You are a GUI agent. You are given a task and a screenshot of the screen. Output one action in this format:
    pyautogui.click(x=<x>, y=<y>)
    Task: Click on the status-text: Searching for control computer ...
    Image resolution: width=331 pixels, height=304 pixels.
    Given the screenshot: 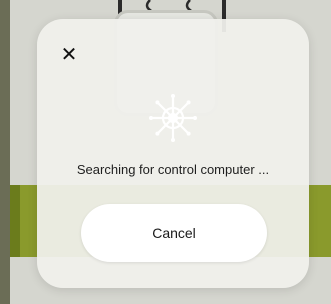 What is the action you would take?
    pyautogui.click(x=173, y=169)
    